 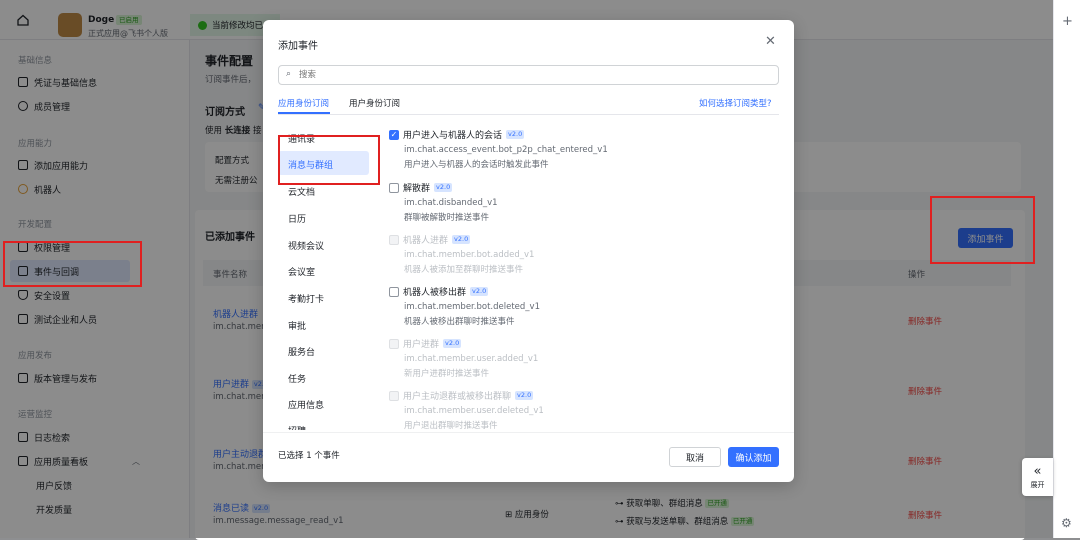 I want to click on event-name: 机器人被移出群, so click(x=435, y=293).